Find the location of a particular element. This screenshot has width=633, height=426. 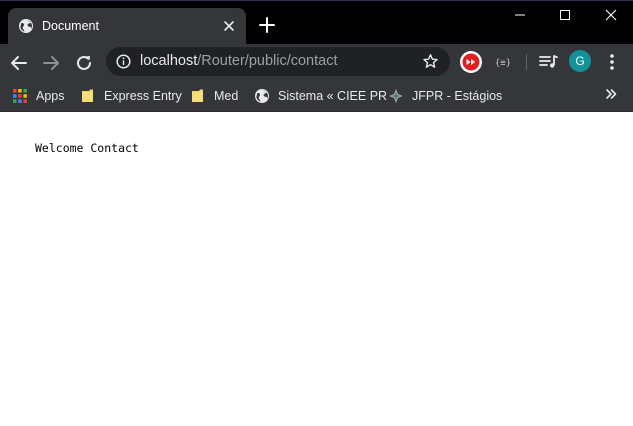

forward-arrow-icon is located at coordinates (51, 63).